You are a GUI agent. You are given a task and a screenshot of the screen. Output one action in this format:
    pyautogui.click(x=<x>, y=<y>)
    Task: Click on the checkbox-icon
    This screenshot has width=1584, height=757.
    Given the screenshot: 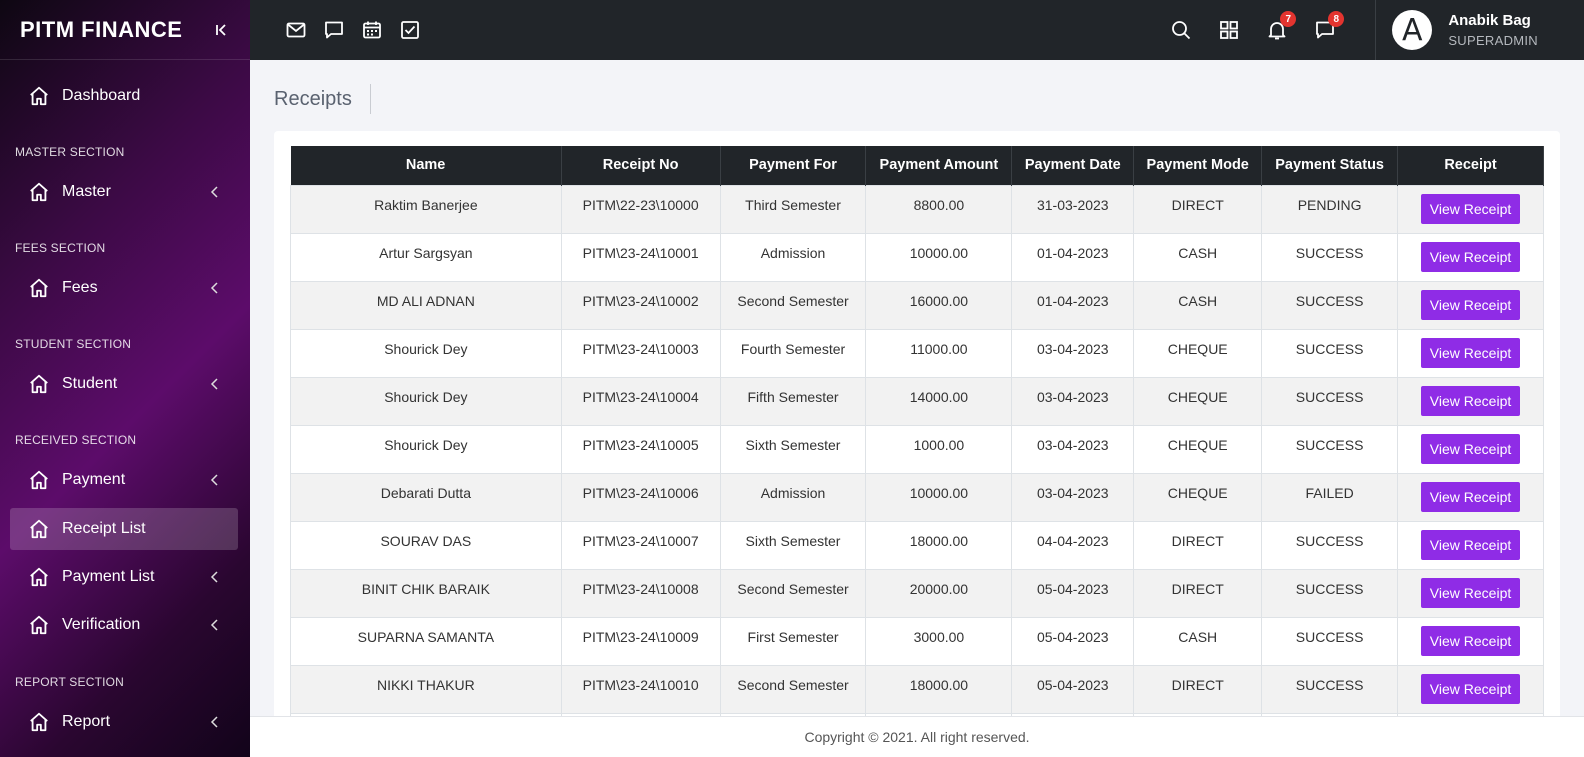 What is the action you would take?
    pyautogui.click(x=410, y=30)
    